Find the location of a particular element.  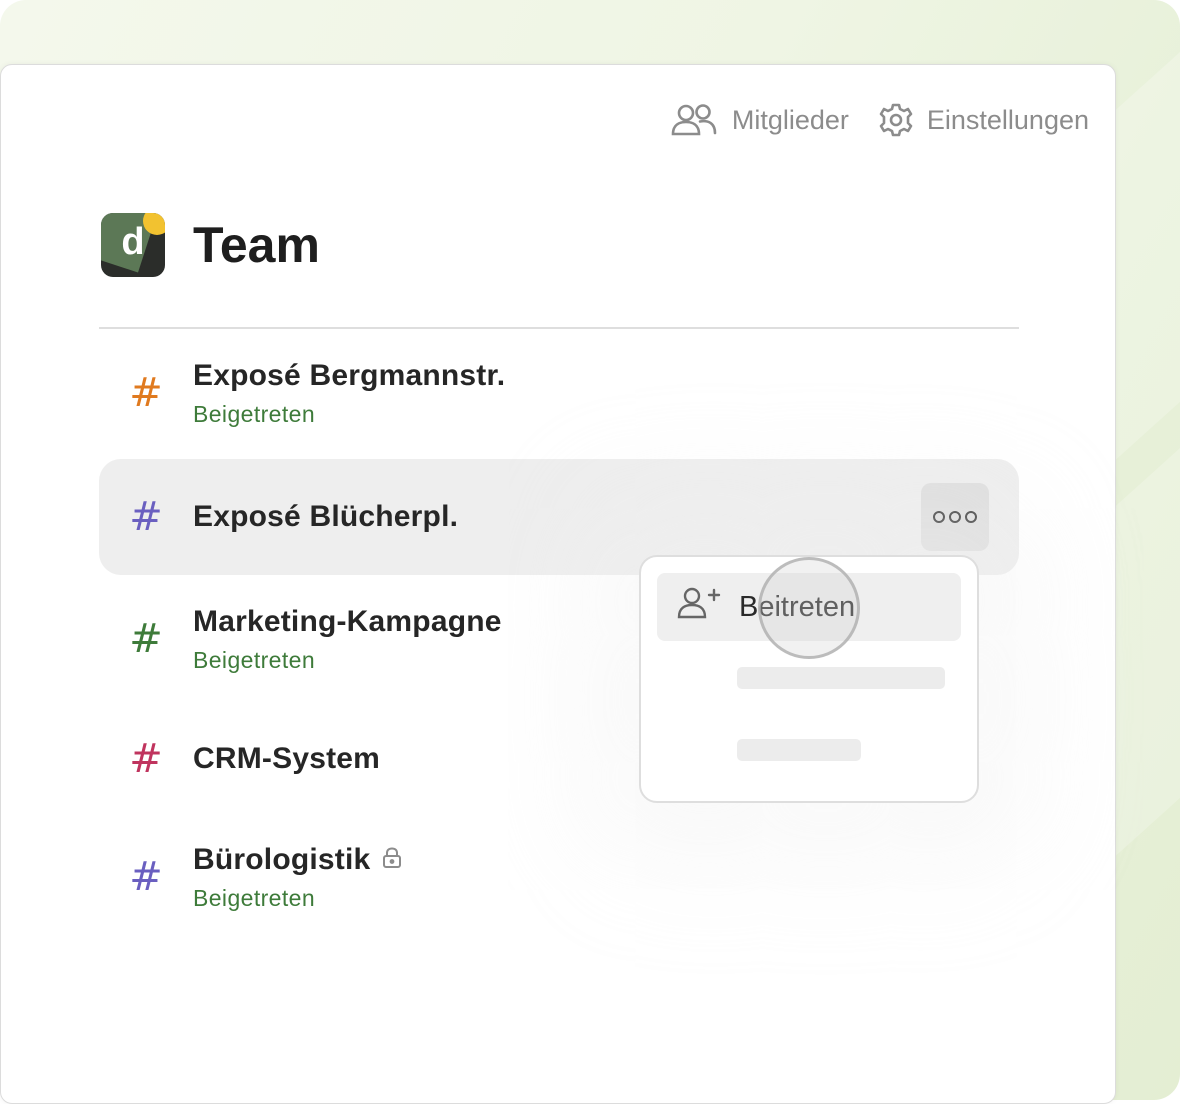

workspace-header: d Team is located at coordinates (210, 245).